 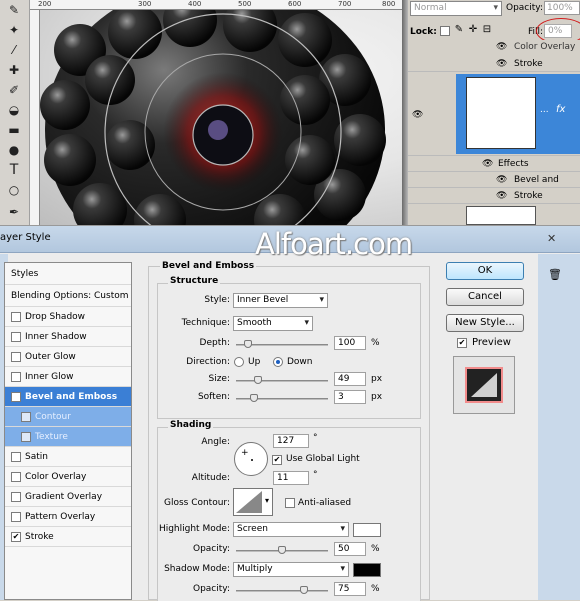 What do you see at coordinates (14, 30) in the screenshot?
I see `magic-wand-tool-icon: ✦` at bounding box center [14, 30].